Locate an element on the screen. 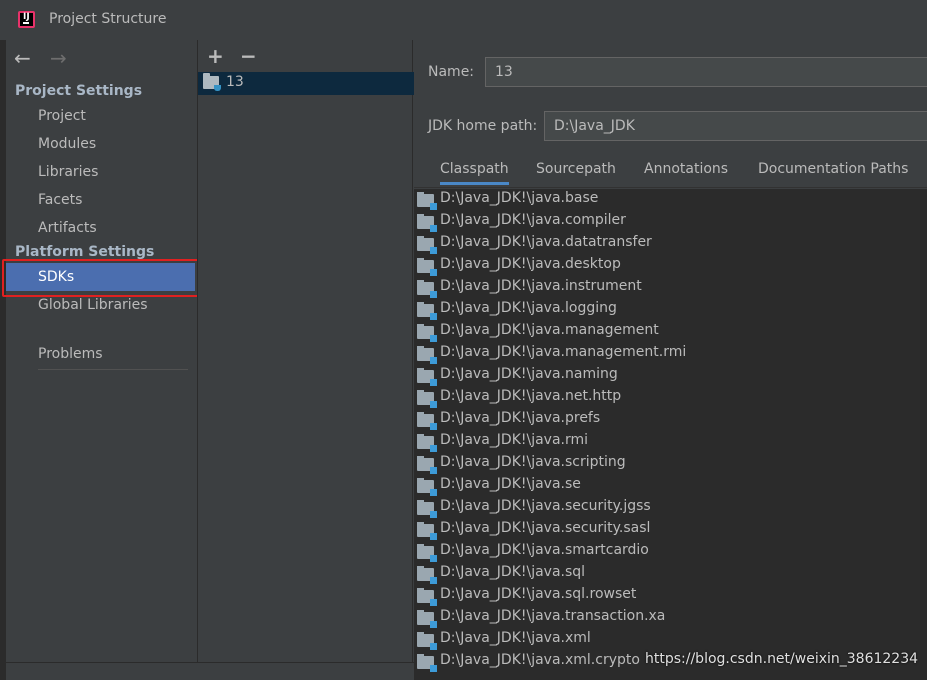 The height and width of the screenshot is (680, 927). classpath-entry: D:\Java_JDK!\java.naming is located at coordinates (529, 374).